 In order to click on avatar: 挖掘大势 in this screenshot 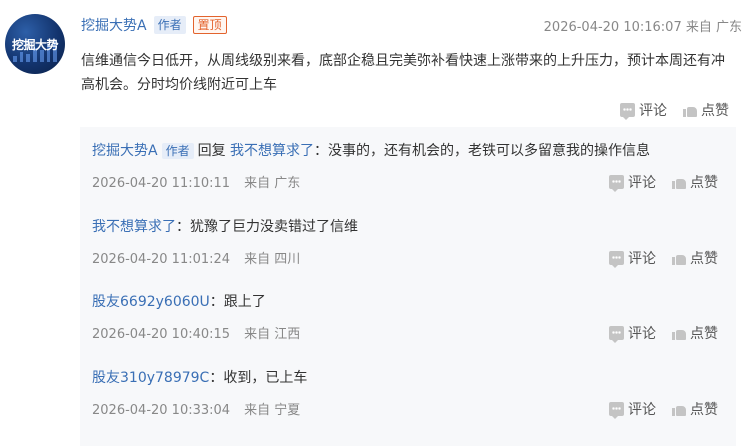, I will do `click(35, 44)`.